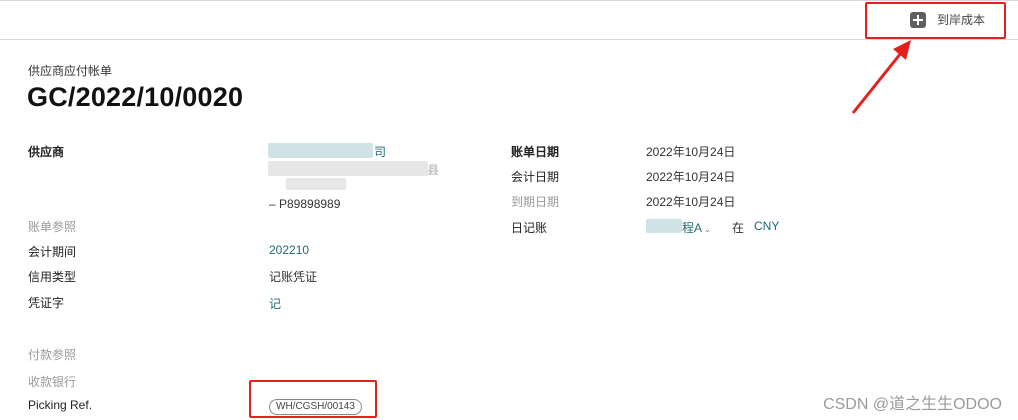 The image size is (1018, 420). Describe the element at coordinates (46, 152) in the screenshot. I see `vendor-label: 供应商` at that location.